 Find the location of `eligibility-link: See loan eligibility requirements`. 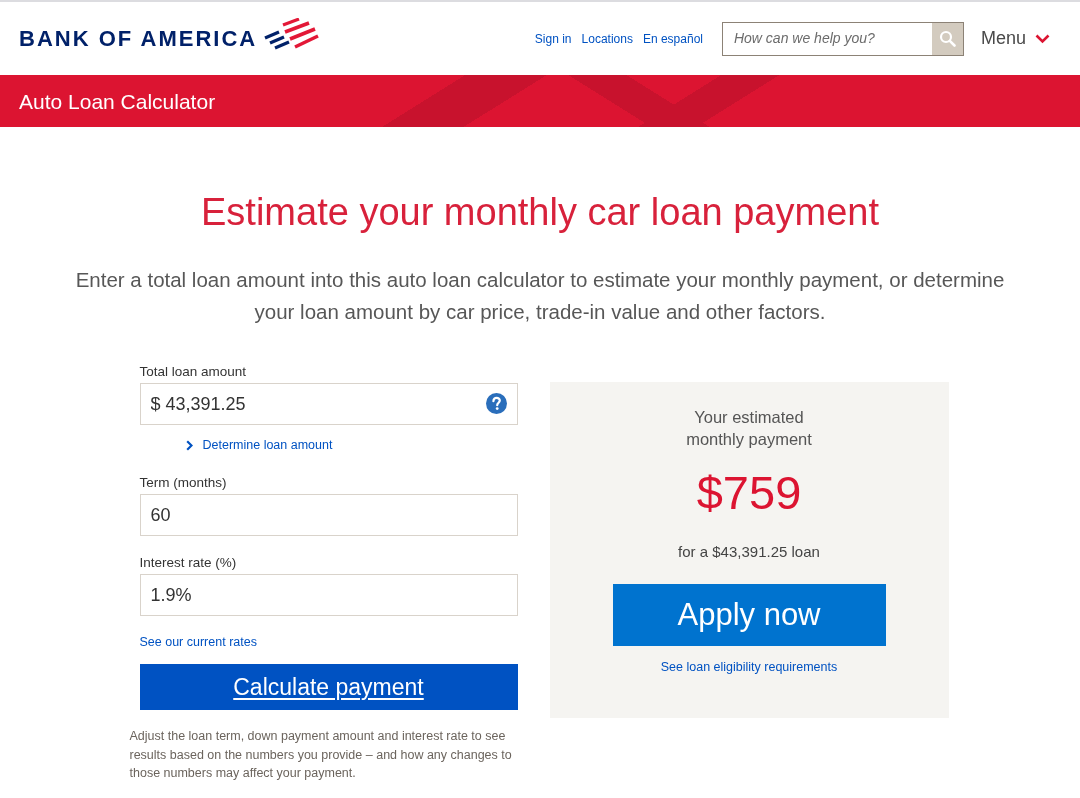

eligibility-link: See loan eligibility requirements is located at coordinates (749, 667).